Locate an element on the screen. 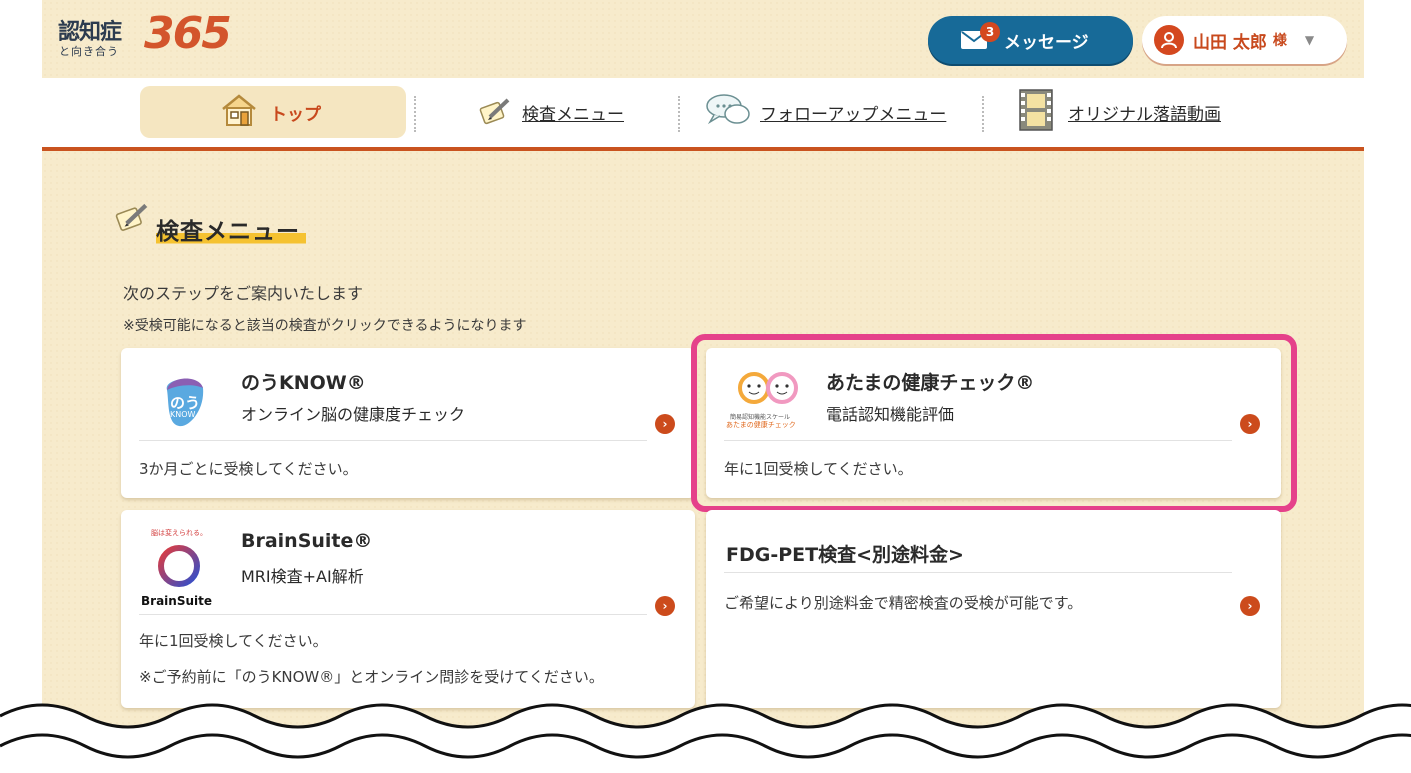 The width and height of the screenshot is (1411, 773). card-note: ※ご予約前に「のうKNOW®」とオンライン問診を受けてください。 is located at coordinates (371, 677).